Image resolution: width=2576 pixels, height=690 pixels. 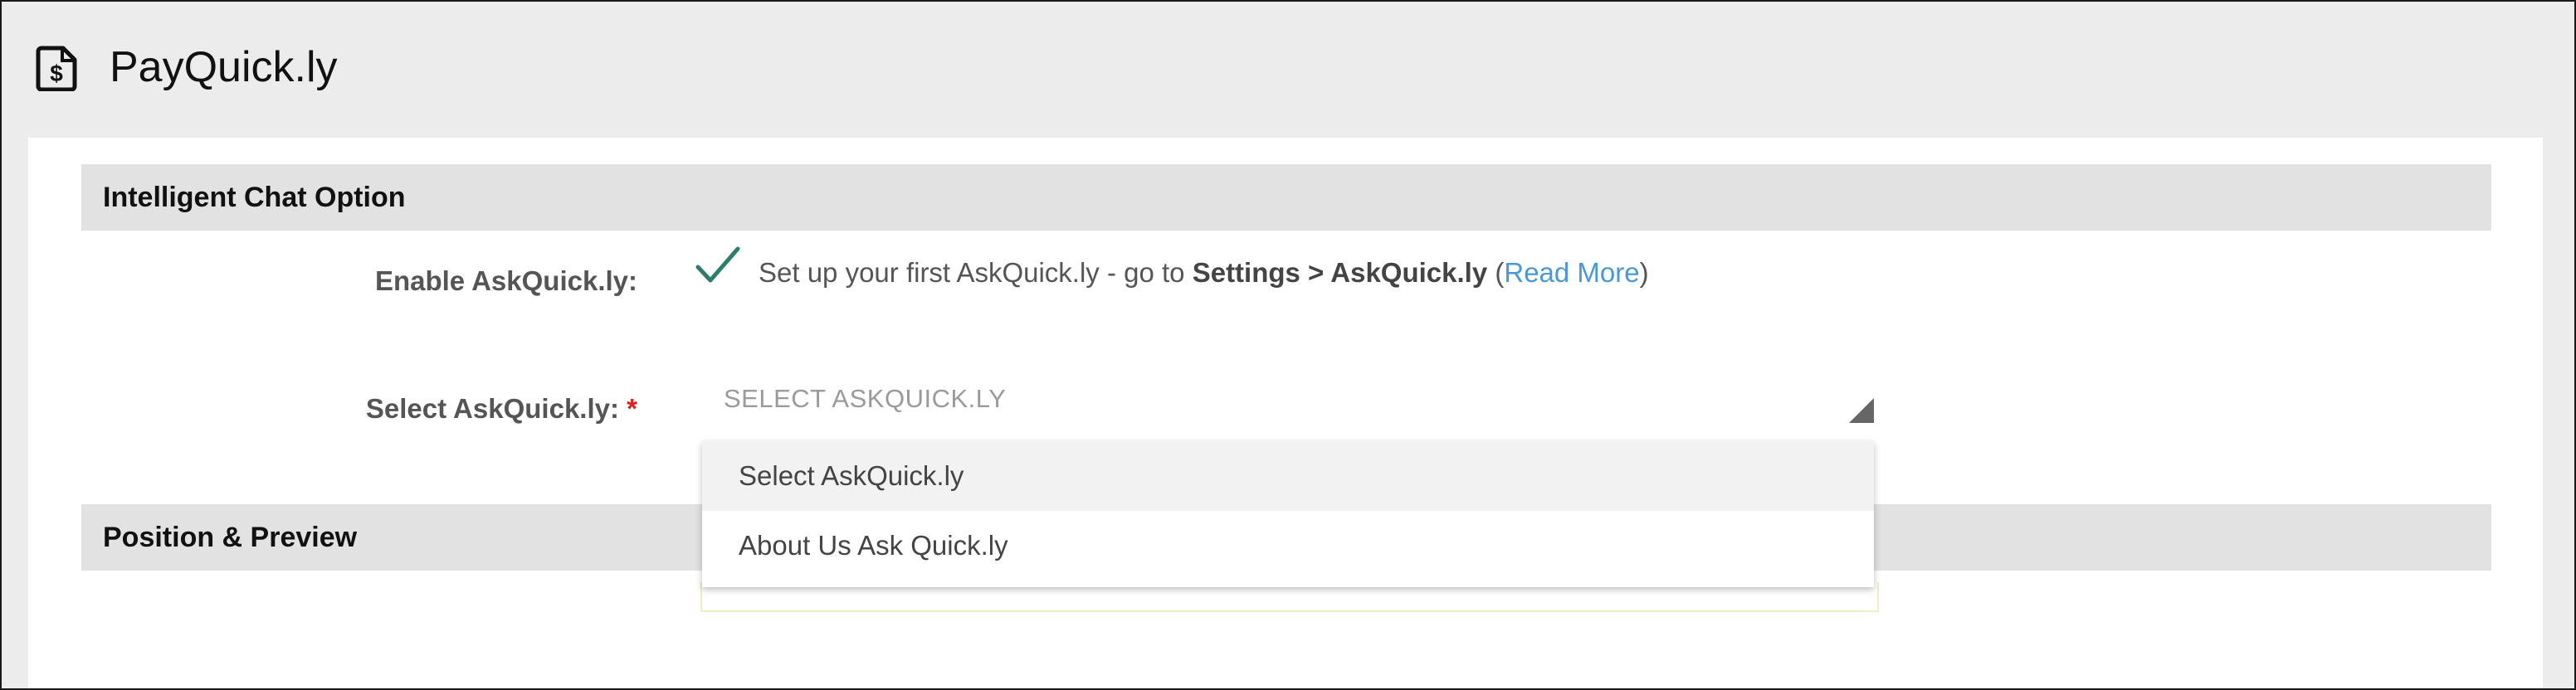 I want to click on enable-help-paren-open: (, so click(x=1496, y=273).